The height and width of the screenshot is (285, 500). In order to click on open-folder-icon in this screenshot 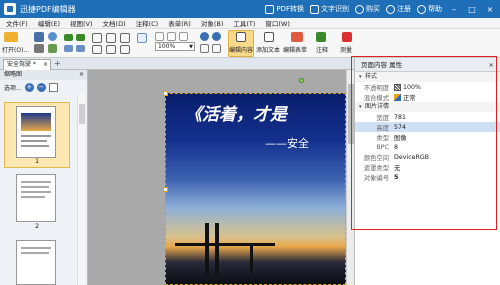, I will do `click(11, 37)`.